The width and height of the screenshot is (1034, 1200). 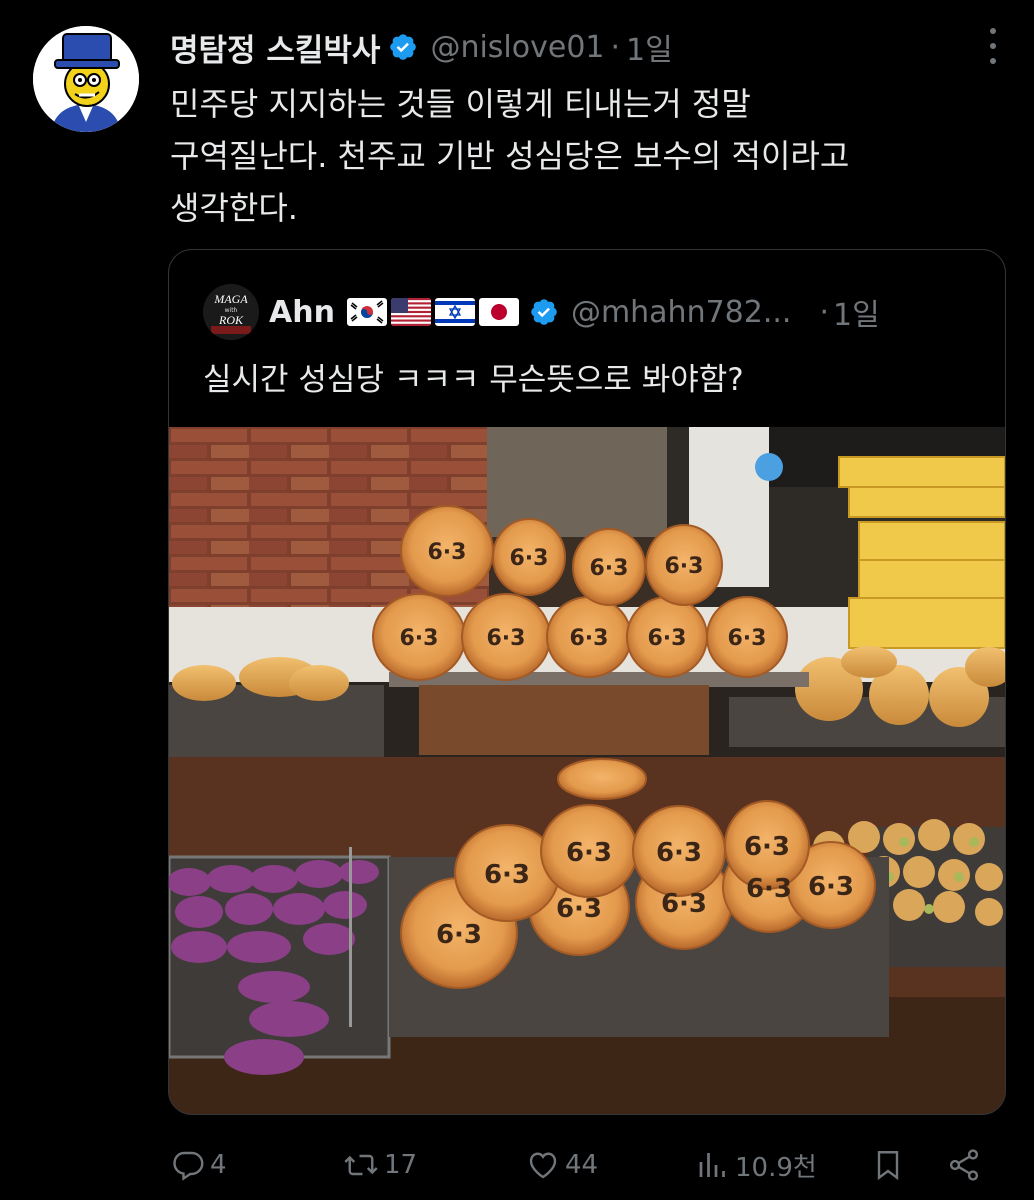 I want to click on share-button, so click(x=964, y=1165).